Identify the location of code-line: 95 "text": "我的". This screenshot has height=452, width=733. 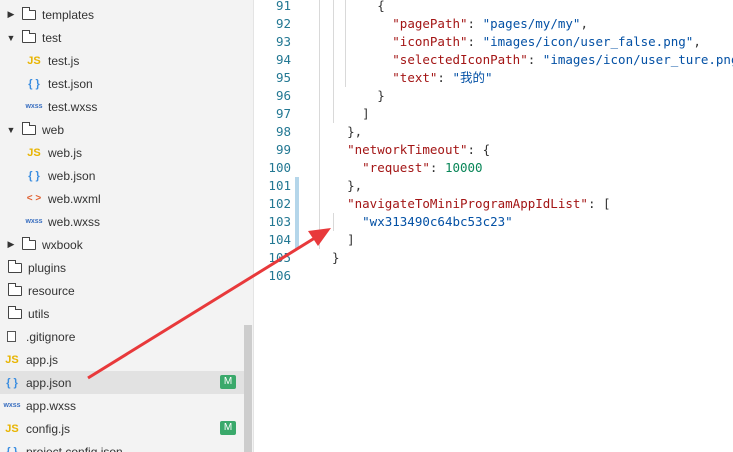
(494, 78).